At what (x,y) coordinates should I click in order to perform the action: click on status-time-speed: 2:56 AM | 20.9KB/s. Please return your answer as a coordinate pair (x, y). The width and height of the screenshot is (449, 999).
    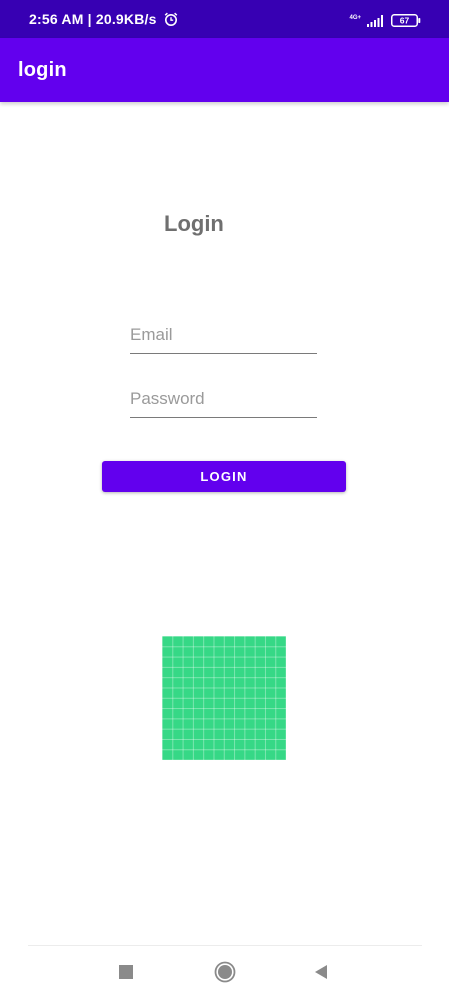
    Looking at the image, I should click on (93, 19).